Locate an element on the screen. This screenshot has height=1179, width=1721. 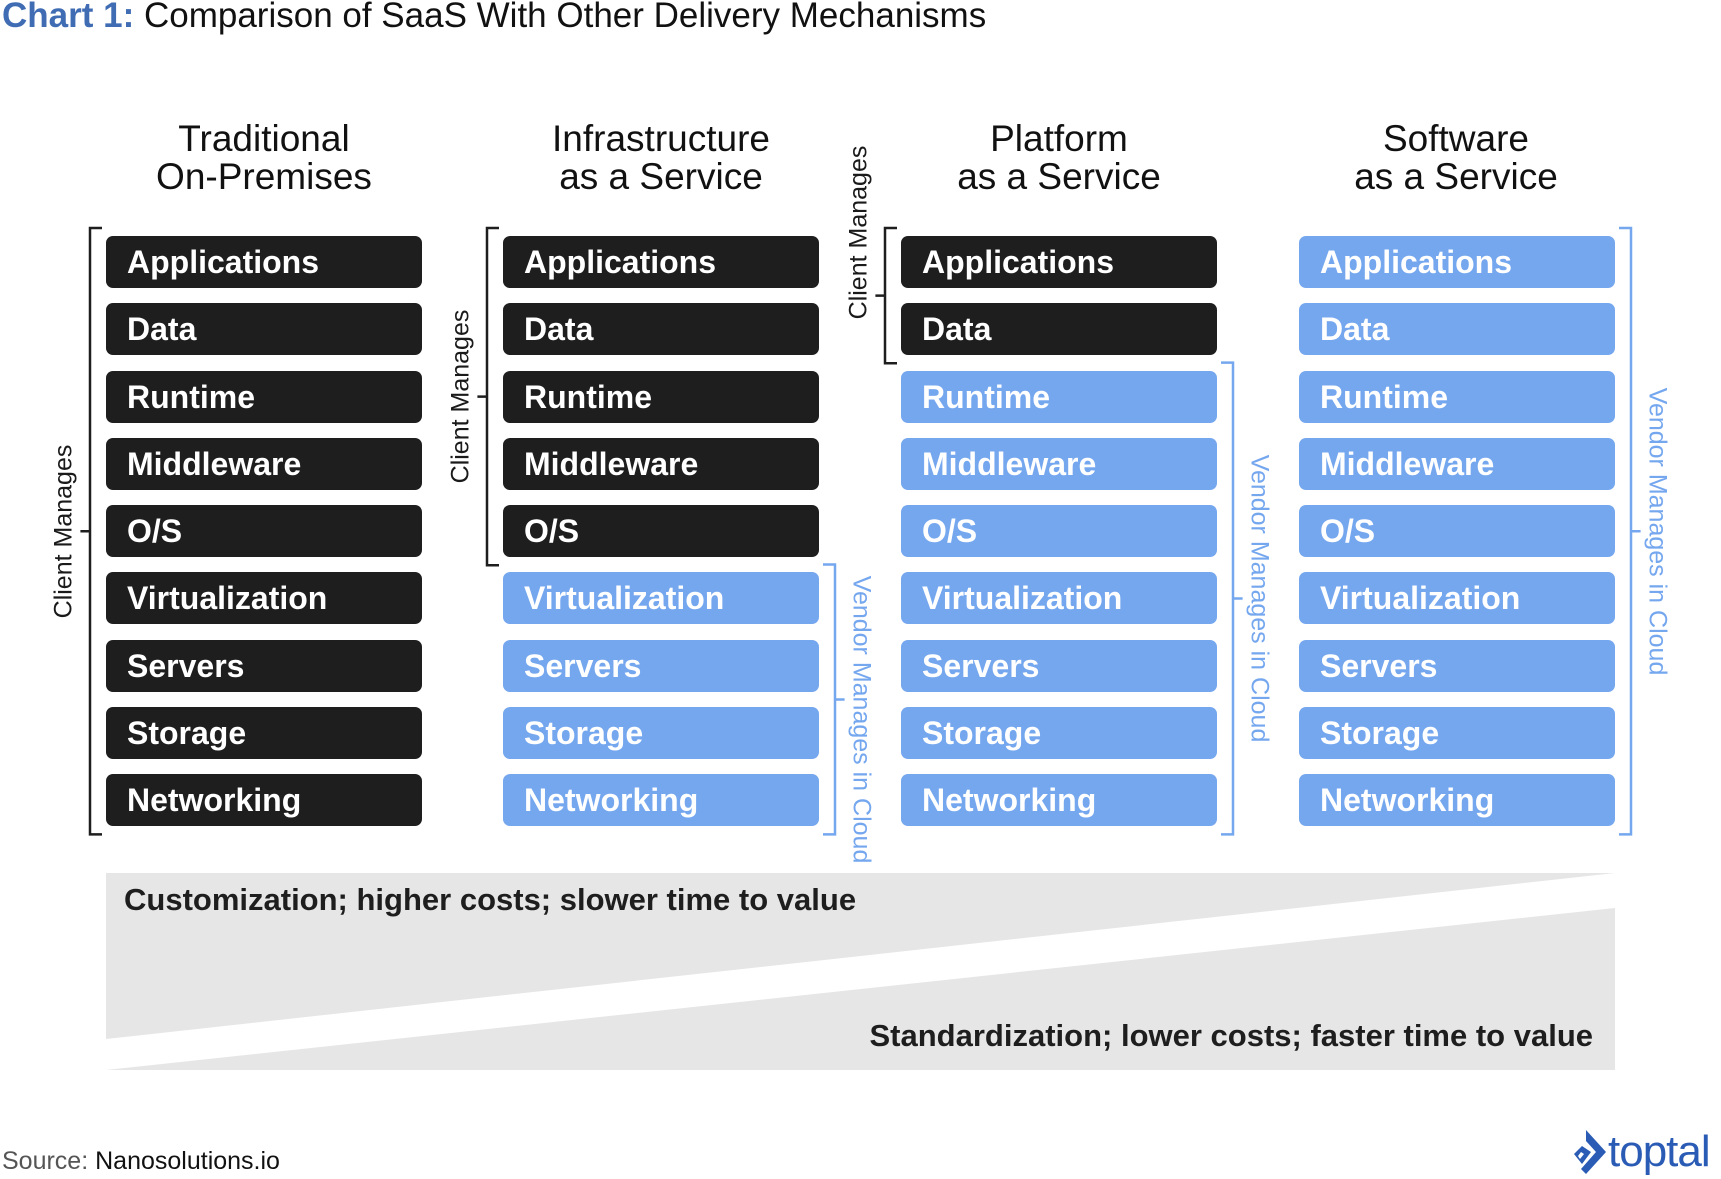
column-header-paas: Platform as a Service is located at coordinates (1059, 158).